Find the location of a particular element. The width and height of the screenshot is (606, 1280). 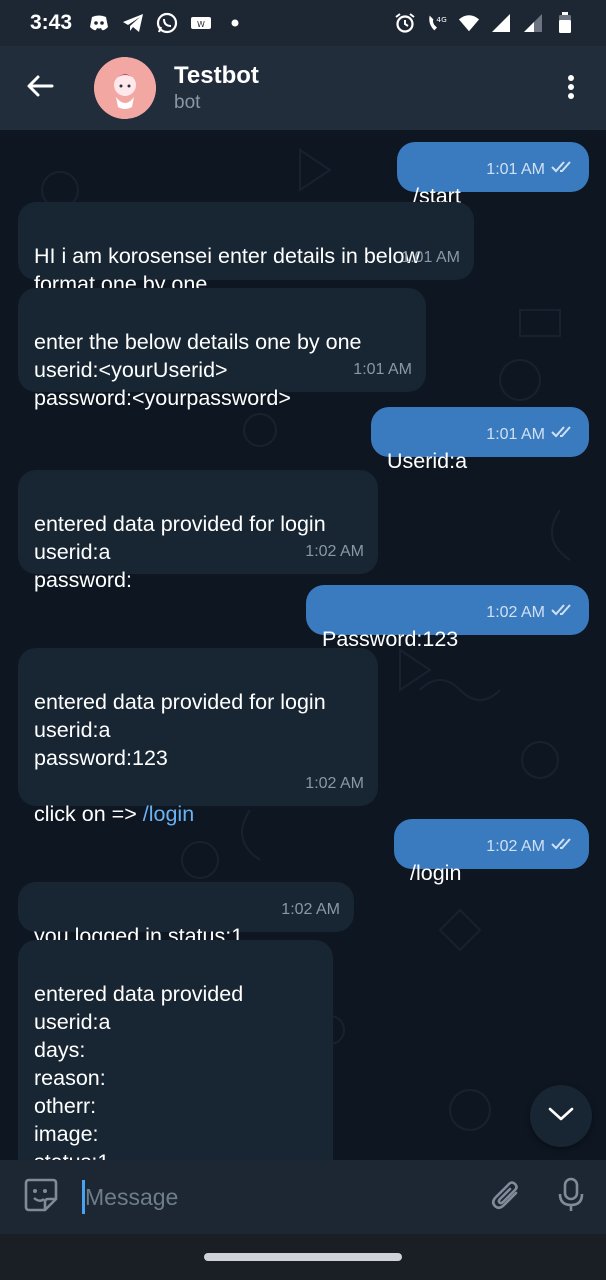

message-text: /login is located at coordinates (436, 873).